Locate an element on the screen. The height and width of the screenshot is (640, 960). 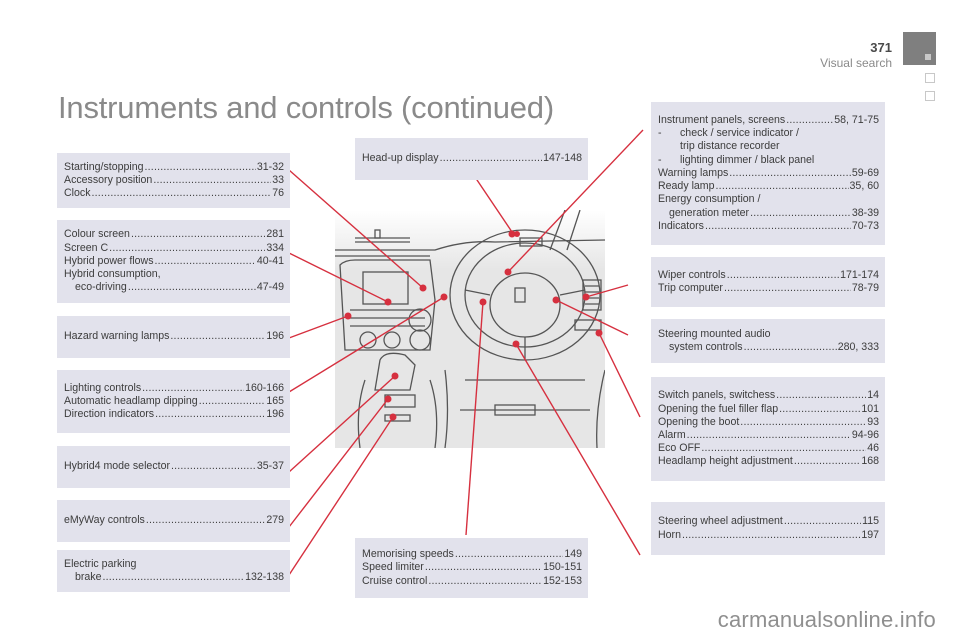
dashboard-drawing is located at coordinates (470, 329).